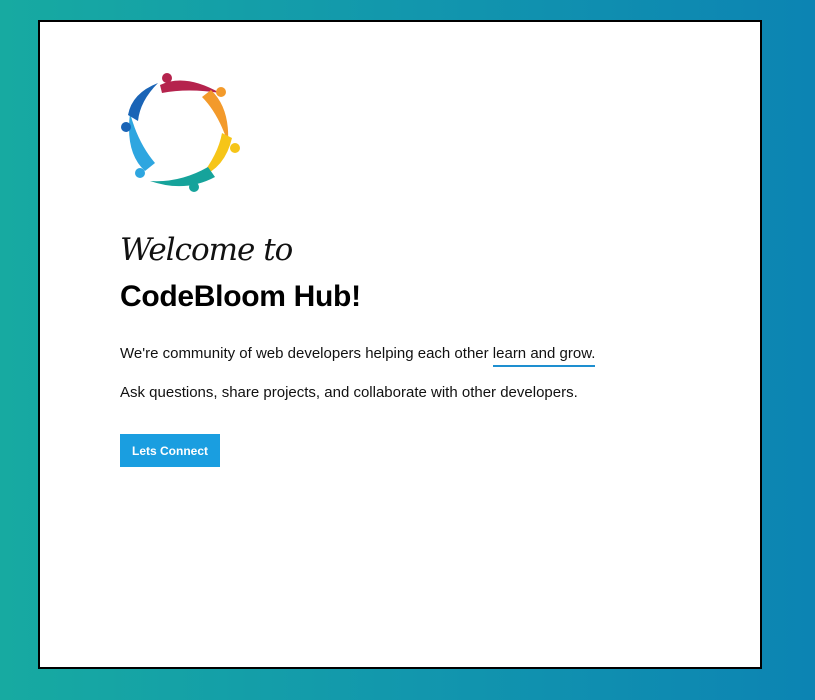 Image resolution: width=815 pixels, height=700 pixels. I want to click on community-logo-icon, so click(180, 133).